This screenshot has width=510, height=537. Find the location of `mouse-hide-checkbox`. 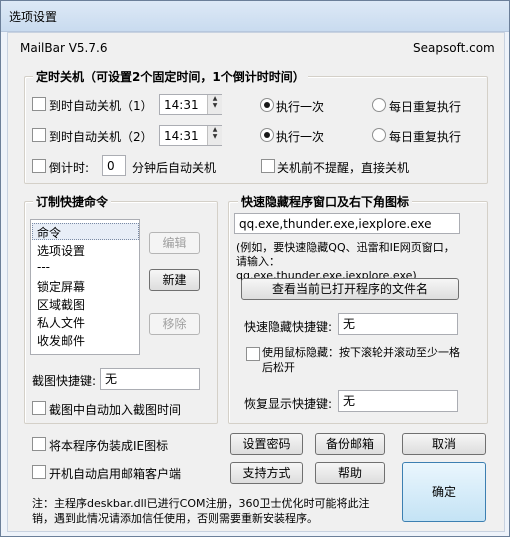

mouse-hide-checkbox is located at coordinates (253, 354).